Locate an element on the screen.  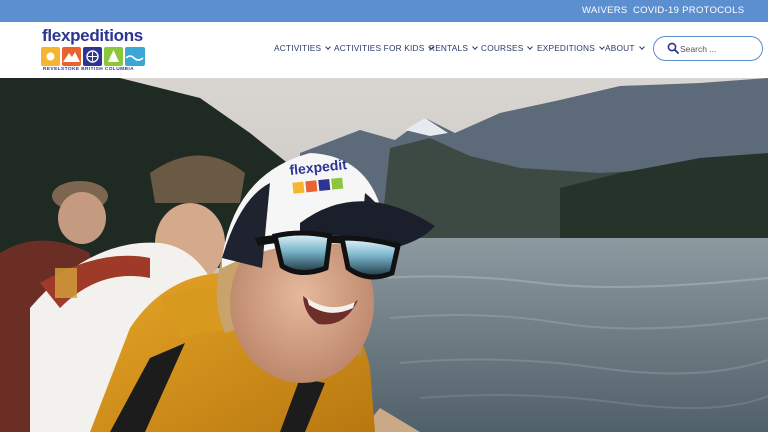
nav-item-label: RENTALS is located at coordinates (449, 48).